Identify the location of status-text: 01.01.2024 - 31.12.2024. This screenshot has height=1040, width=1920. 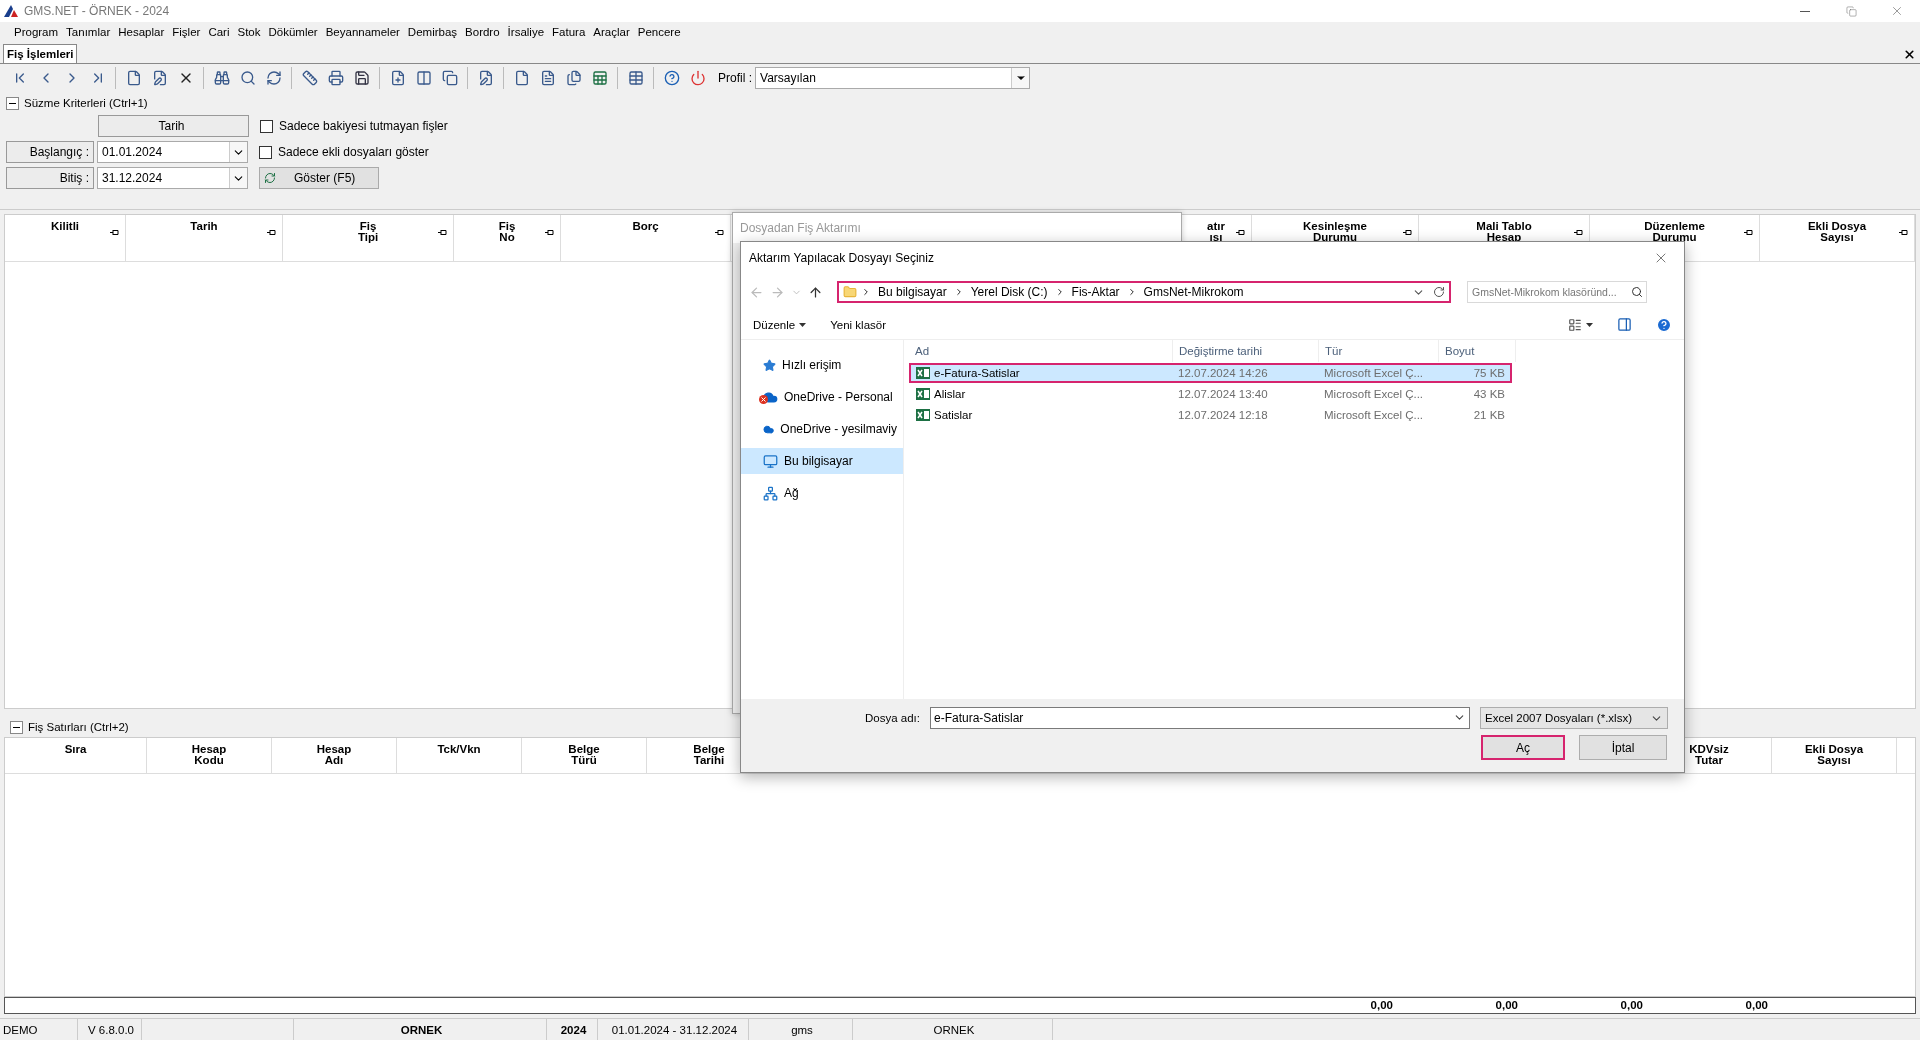
(673, 1029).